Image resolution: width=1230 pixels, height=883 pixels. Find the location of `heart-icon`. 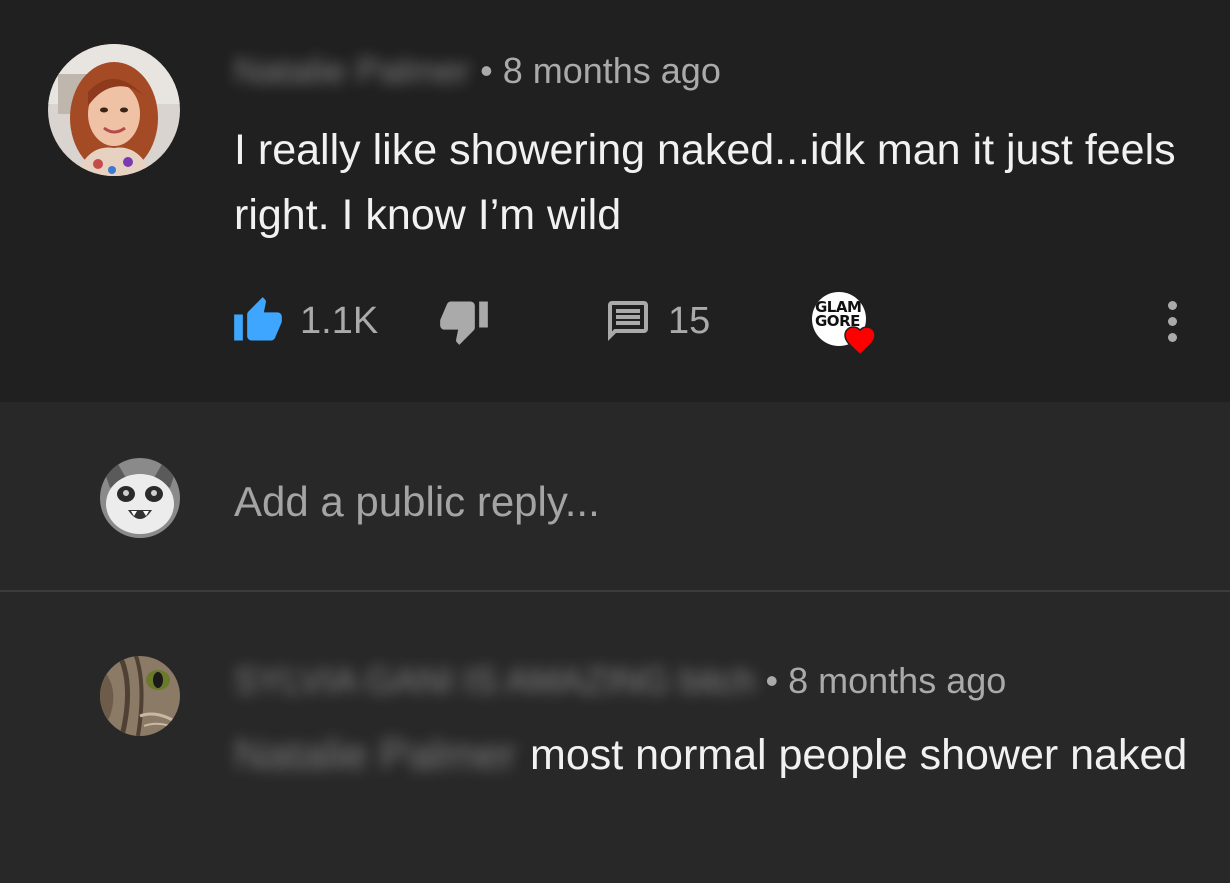

heart-icon is located at coordinates (860, 341).